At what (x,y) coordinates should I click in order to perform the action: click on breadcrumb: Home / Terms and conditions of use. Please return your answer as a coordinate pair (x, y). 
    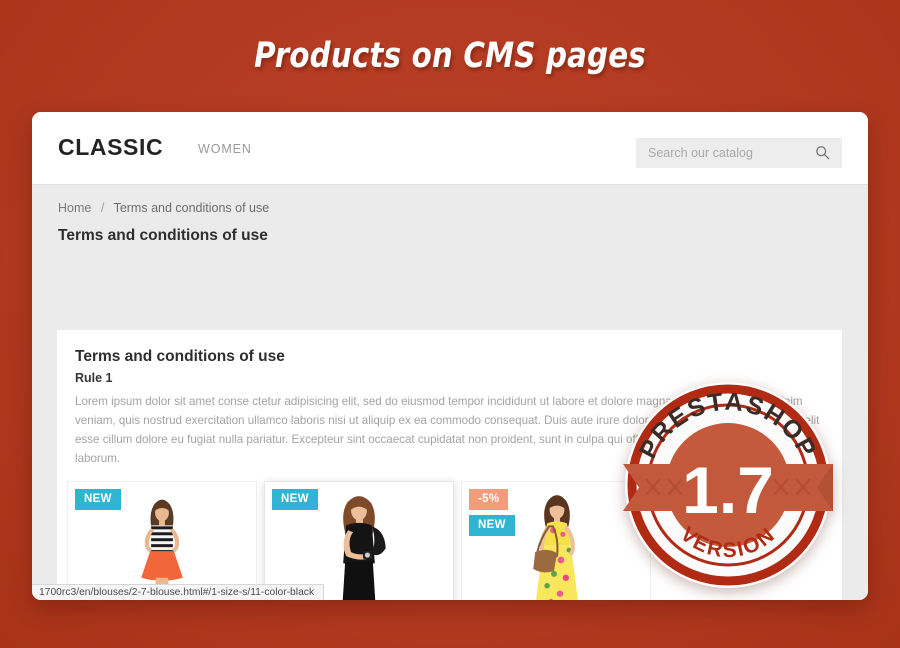
    Looking at the image, I should click on (163, 208).